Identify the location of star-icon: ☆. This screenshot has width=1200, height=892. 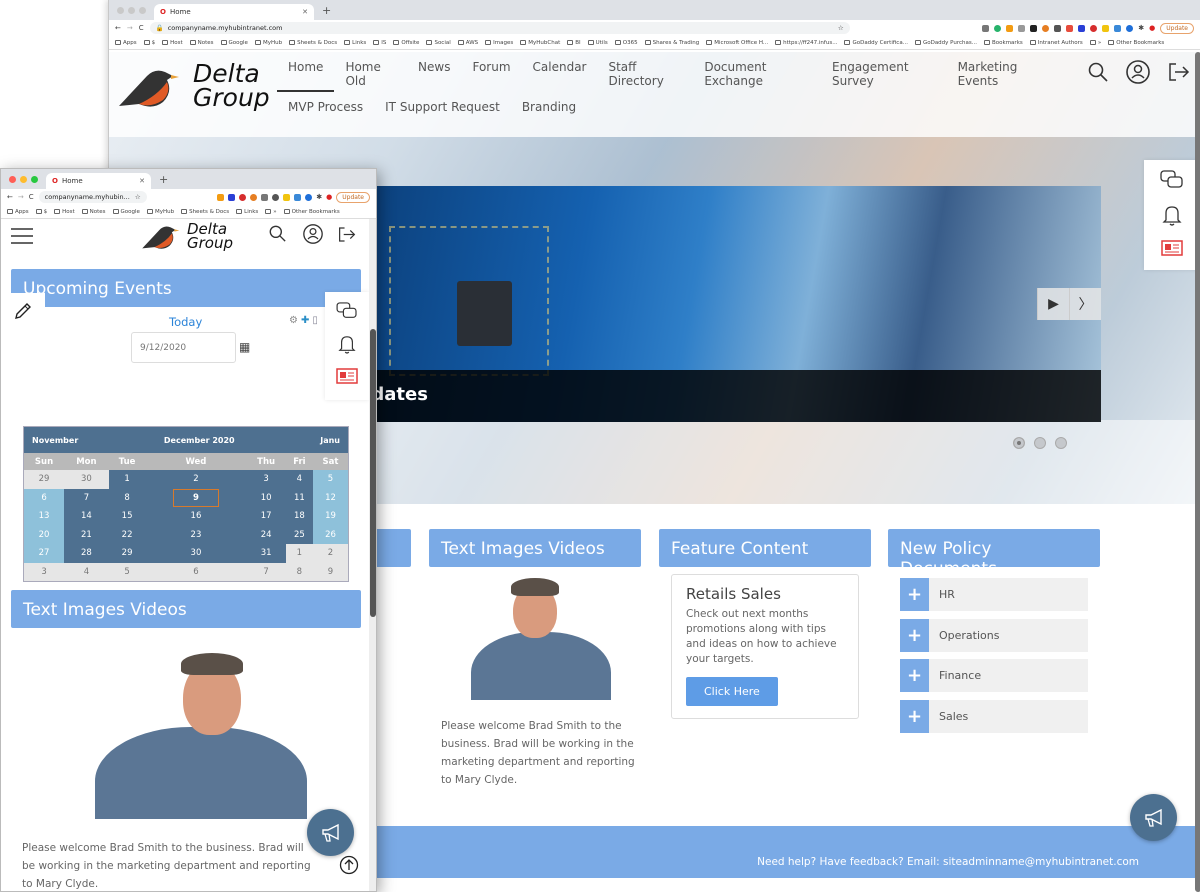
(841, 28).